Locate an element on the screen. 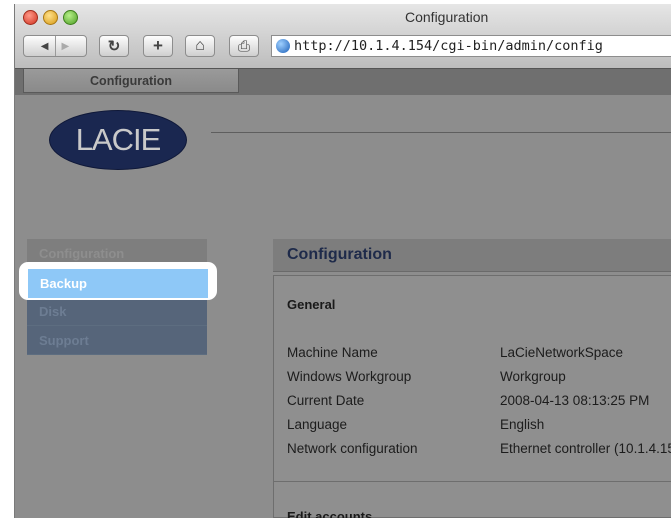  sidebar-item-support: Support is located at coordinates (117, 340).